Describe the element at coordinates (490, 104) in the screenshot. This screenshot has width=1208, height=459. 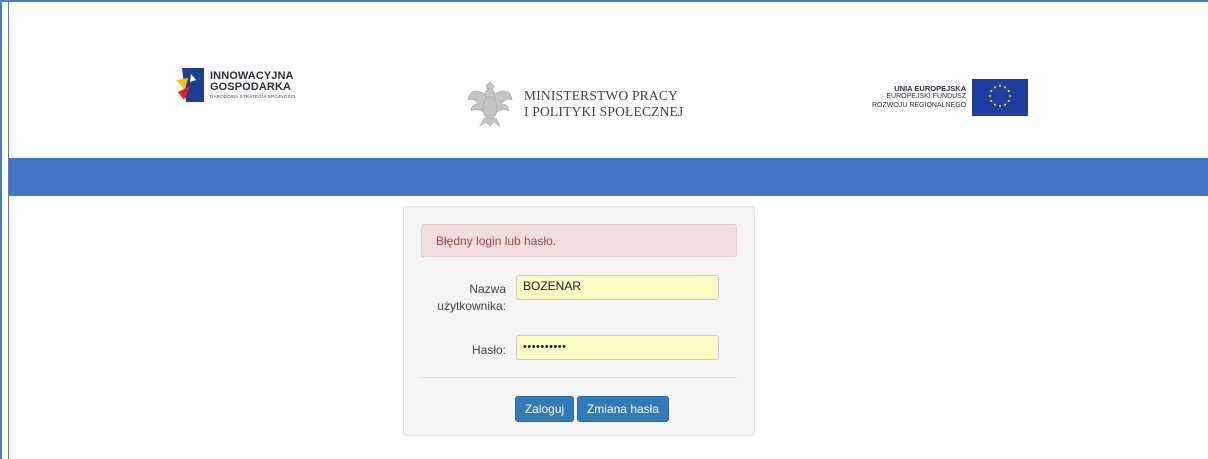
I see `eagle-emblem-icon` at that location.